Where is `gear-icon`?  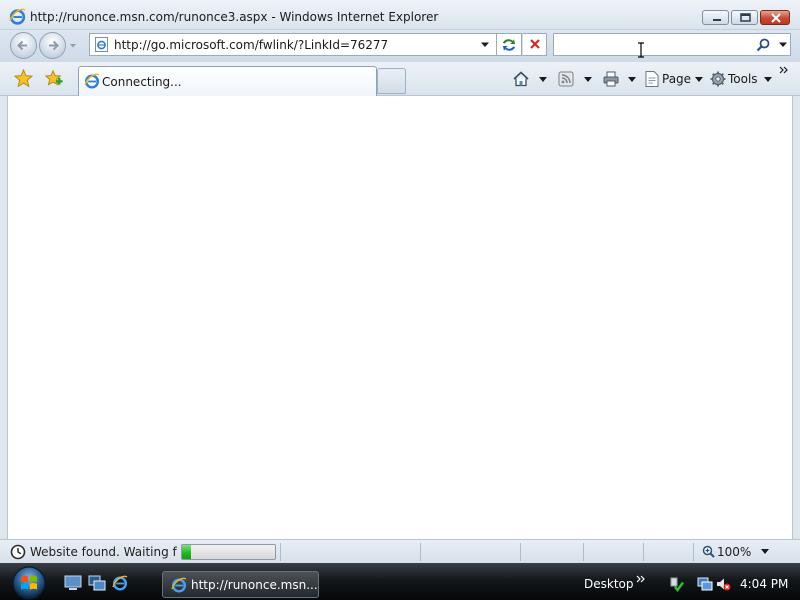 gear-icon is located at coordinates (718, 79).